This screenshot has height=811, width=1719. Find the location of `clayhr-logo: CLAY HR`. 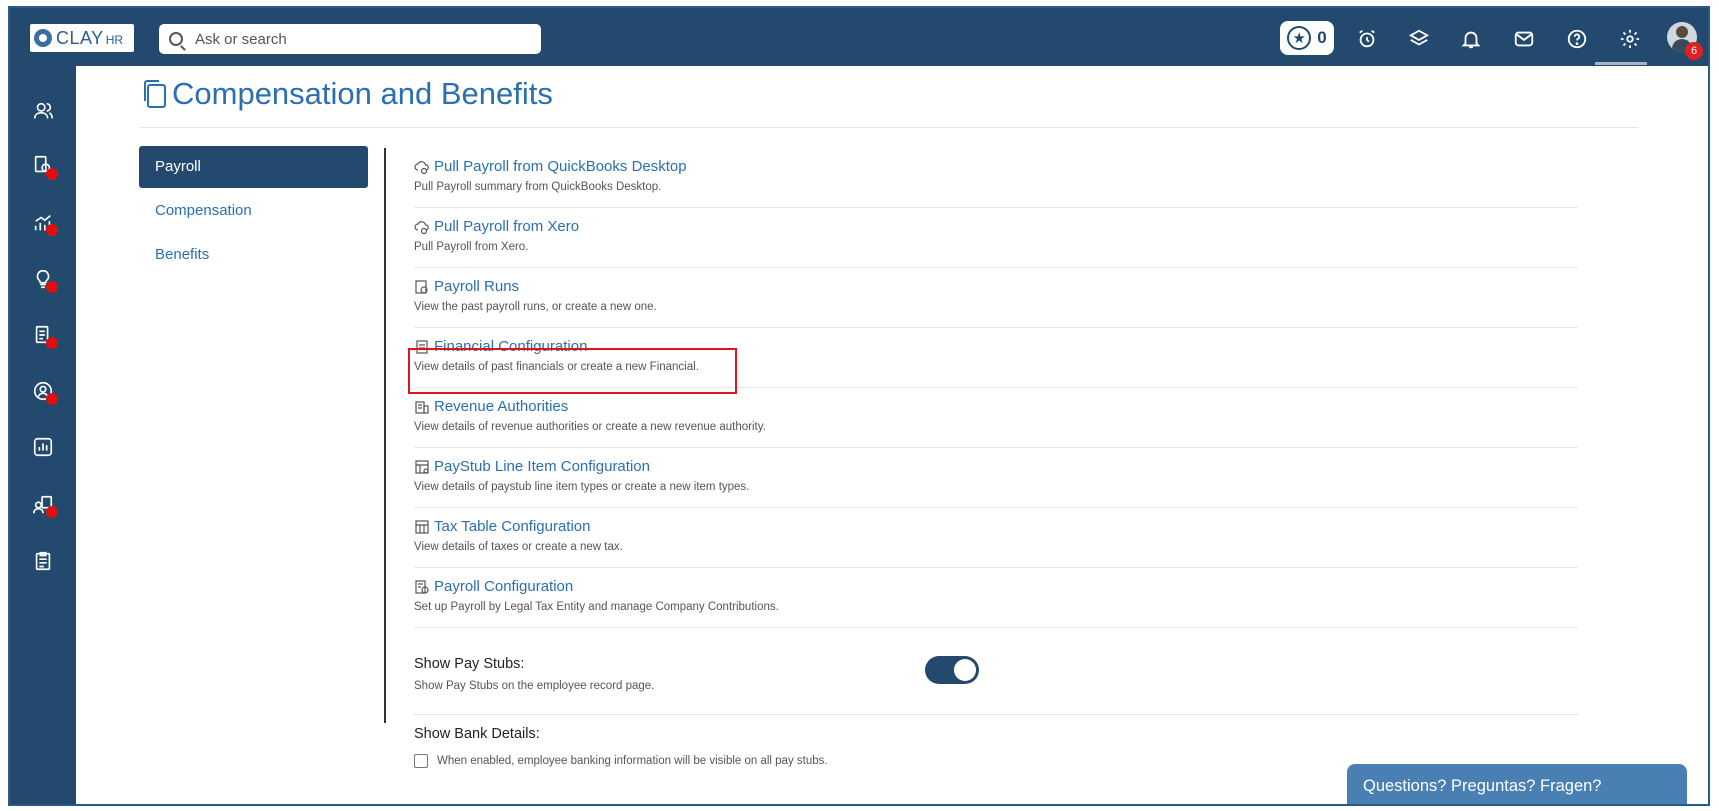

clayhr-logo: CLAY HR is located at coordinates (82, 38).